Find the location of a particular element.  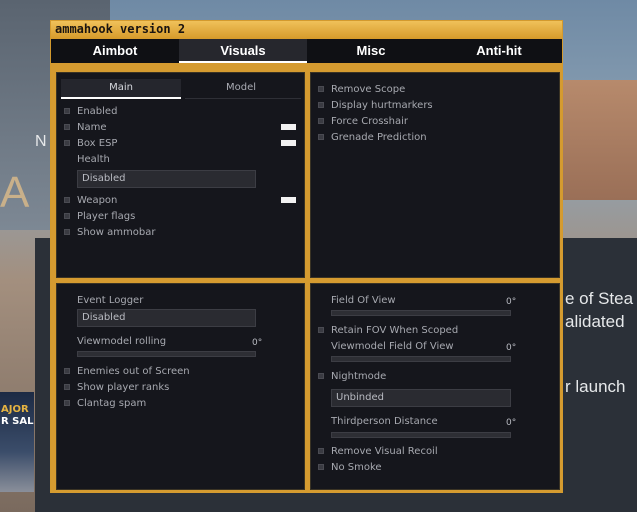

background-tower is located at coordinates (598, 140).